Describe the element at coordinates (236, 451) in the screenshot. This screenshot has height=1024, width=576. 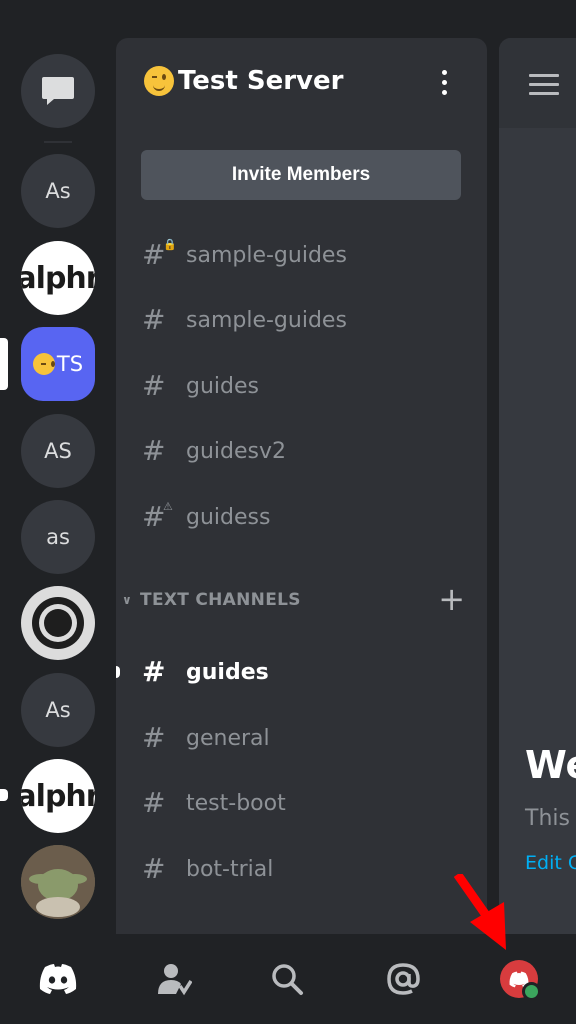
I see `channel-name: guidesv2` at that location.